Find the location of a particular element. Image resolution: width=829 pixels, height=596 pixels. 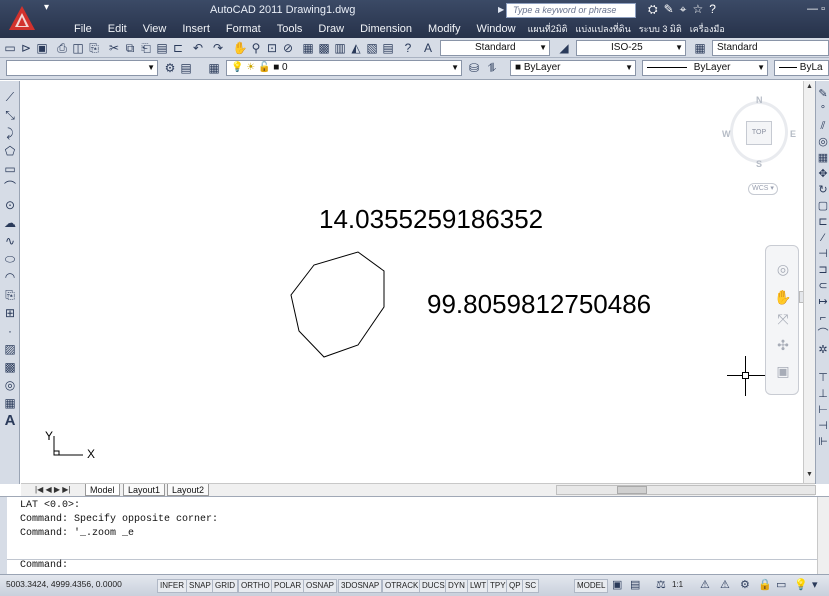

command-scrollbar is located at coordinates (823, 536).